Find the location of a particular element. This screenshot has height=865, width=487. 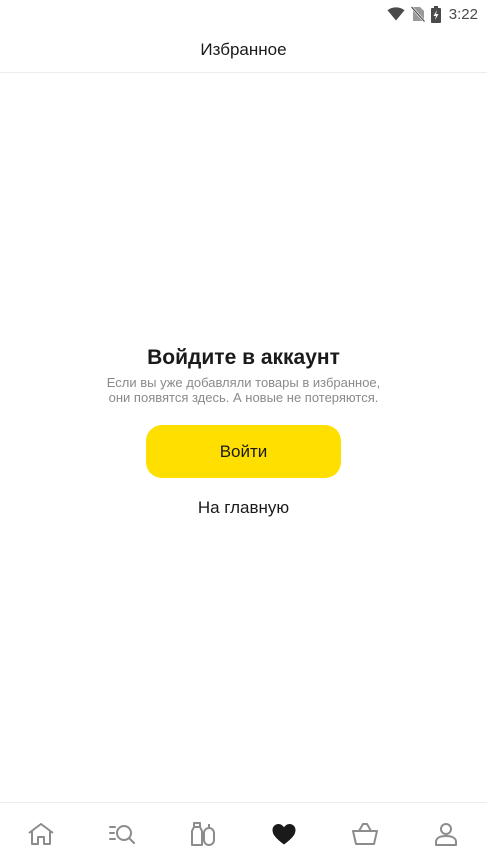

home-link: На главную is located at coordinates (243, 508).